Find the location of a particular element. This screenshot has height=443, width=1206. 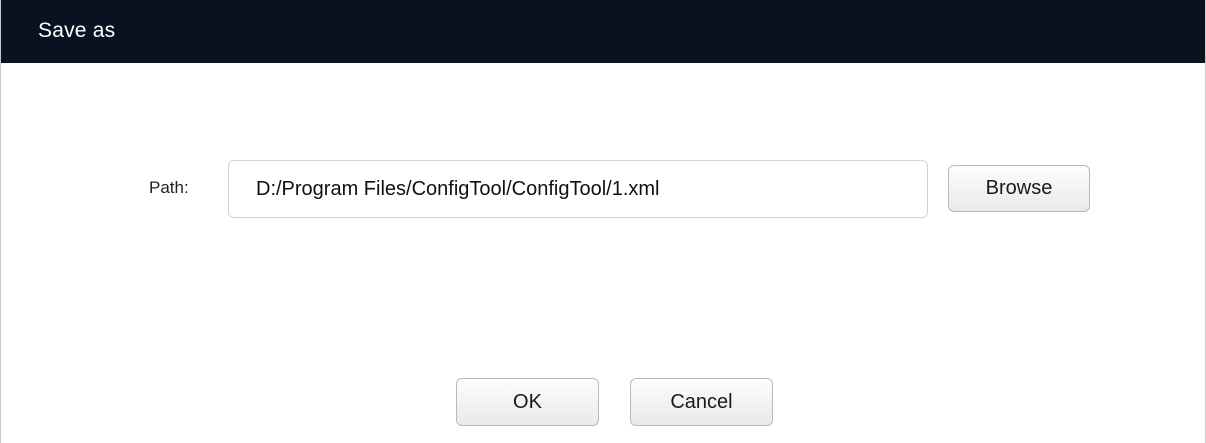

dialog-title: Save as is located at coordinates (77, 30).